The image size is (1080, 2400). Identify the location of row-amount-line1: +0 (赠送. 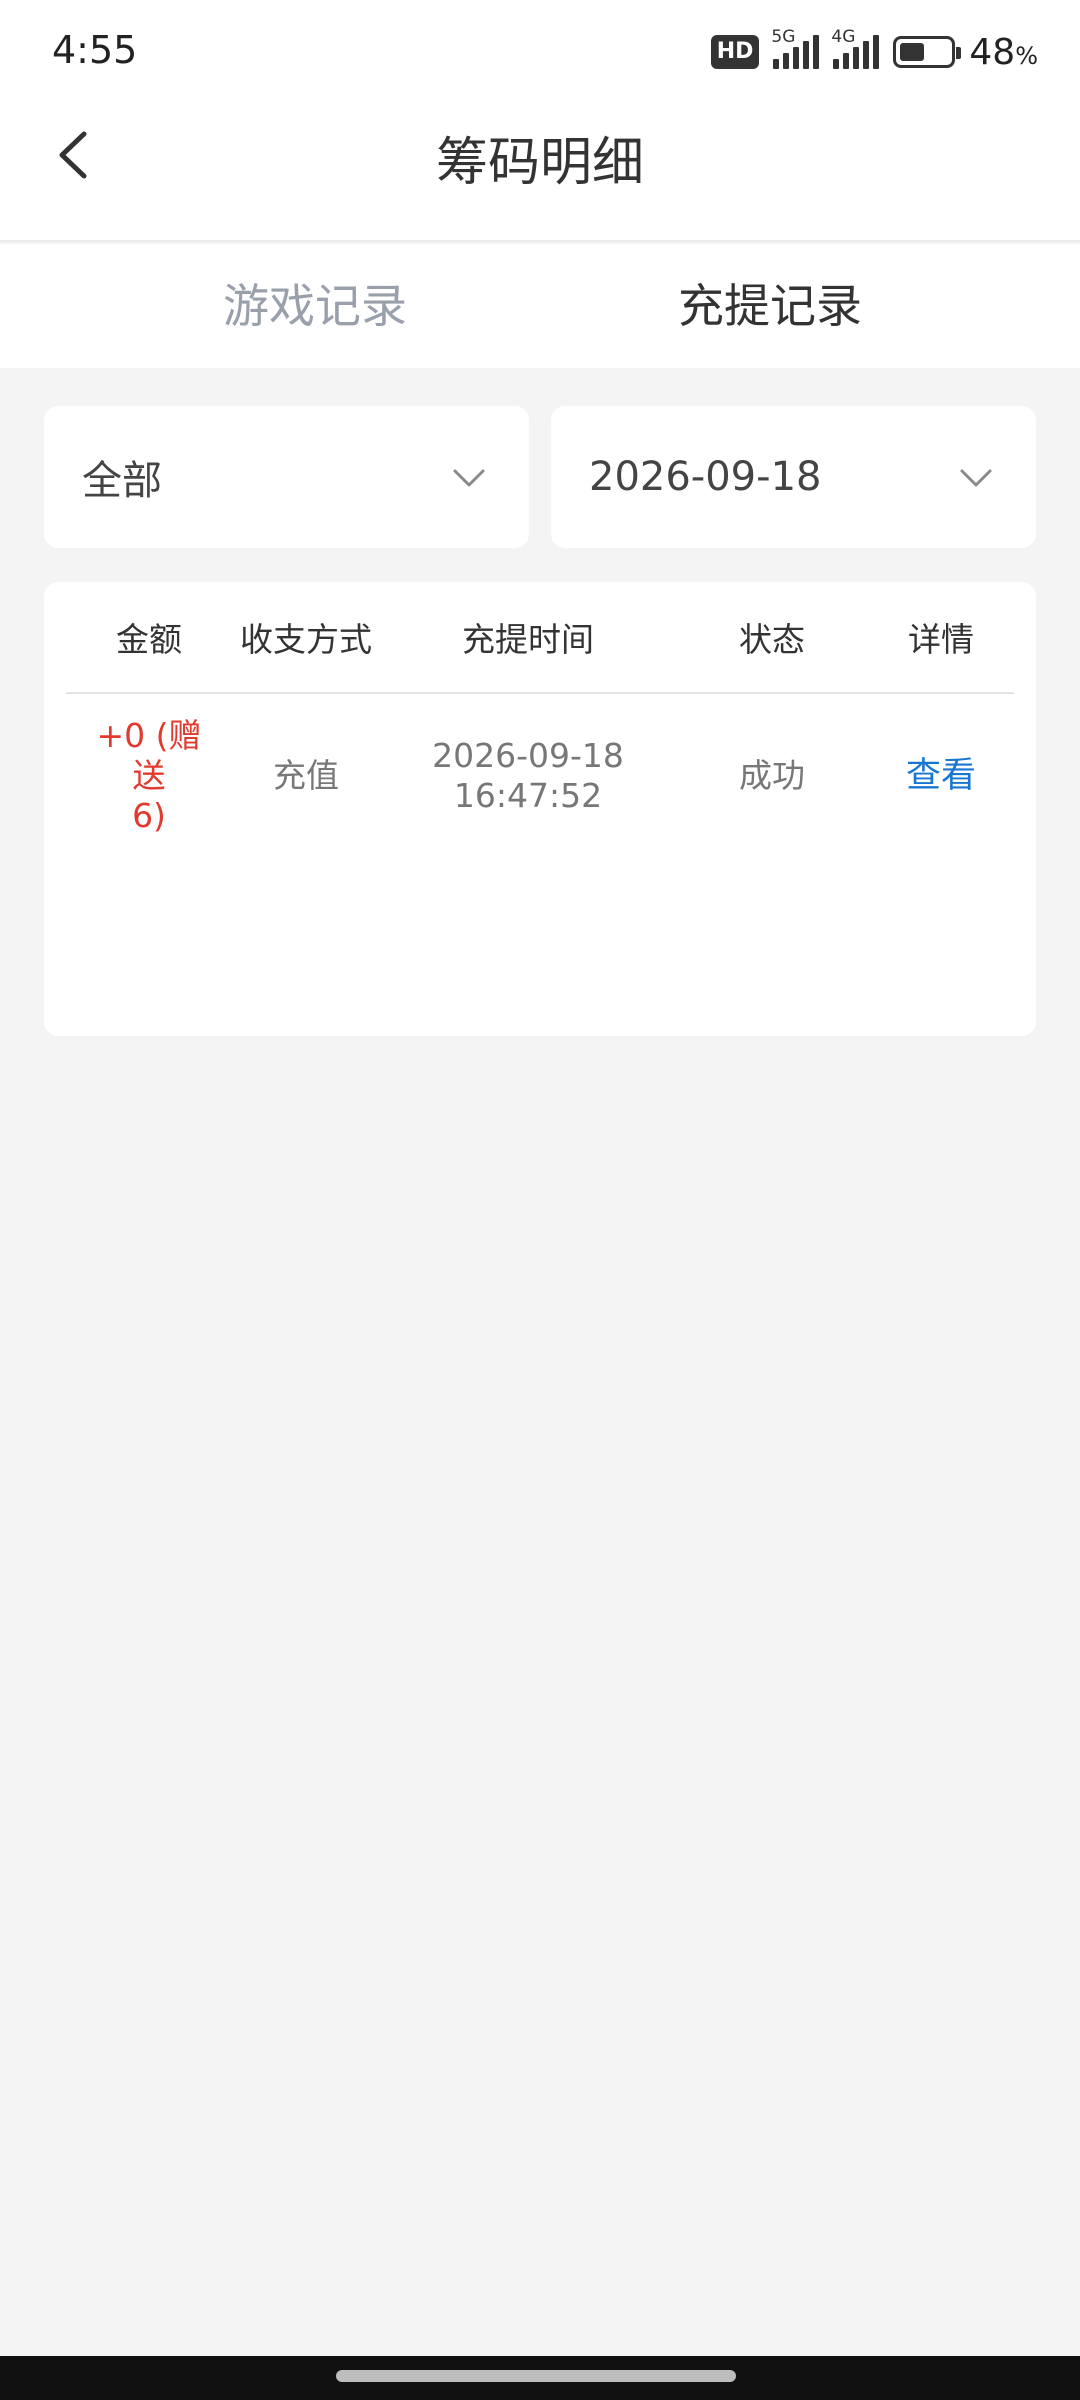
(149, 755).